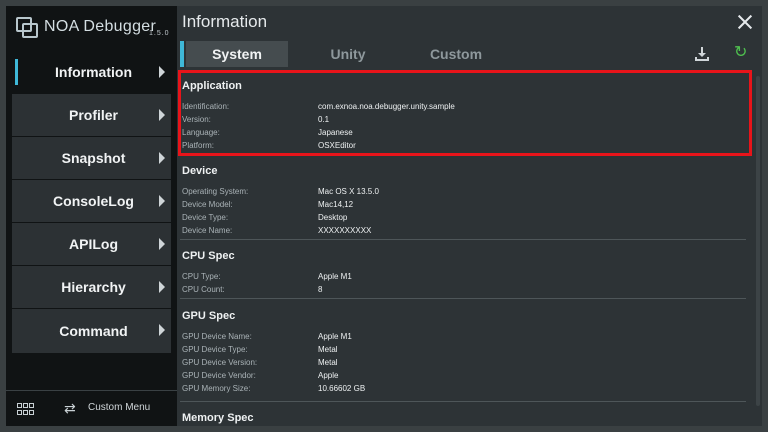  What do you see at coordinates (220, 362) in the screenshot?
I see `info-key: GPU Device Version:` at bounding box center [220, 362].